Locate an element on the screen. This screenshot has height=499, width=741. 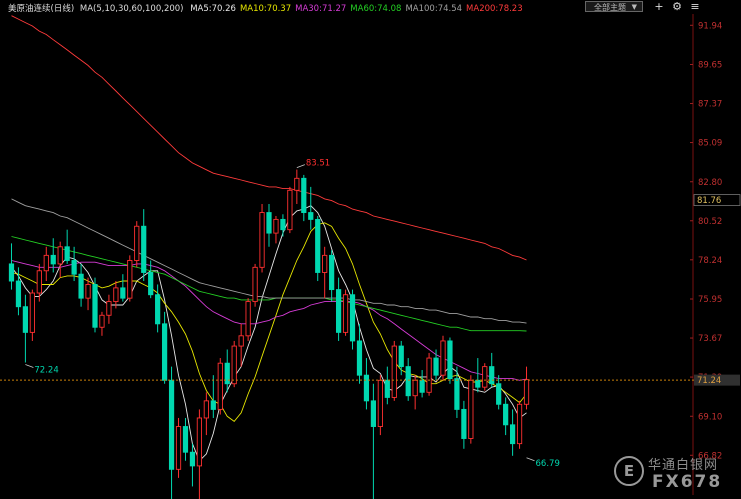
symbol-name: 美原油连续 is located at coordinates (29, 9).